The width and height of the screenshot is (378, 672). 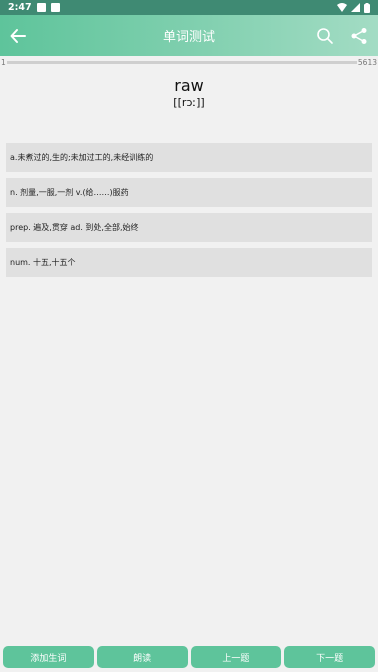 I want to click on next-question-button: 下一题, so click(x=329, y=657).